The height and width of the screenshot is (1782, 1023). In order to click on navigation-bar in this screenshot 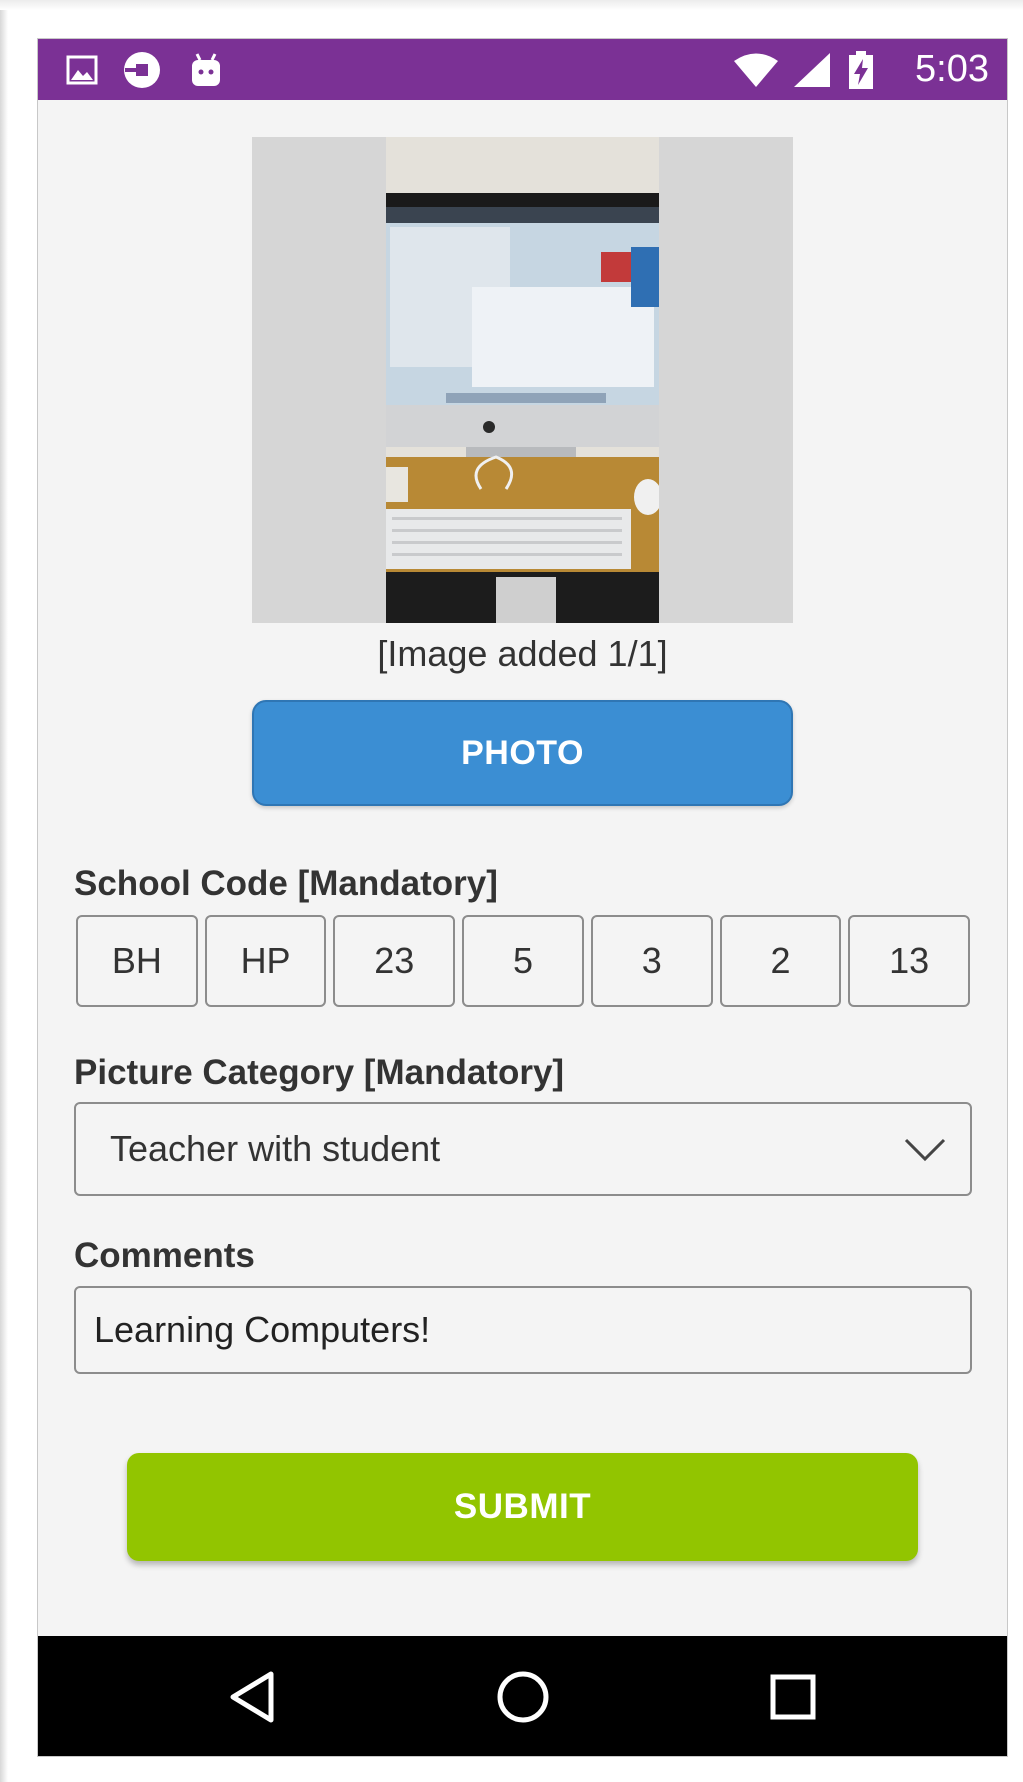, I will do `click(522, 1696)`.